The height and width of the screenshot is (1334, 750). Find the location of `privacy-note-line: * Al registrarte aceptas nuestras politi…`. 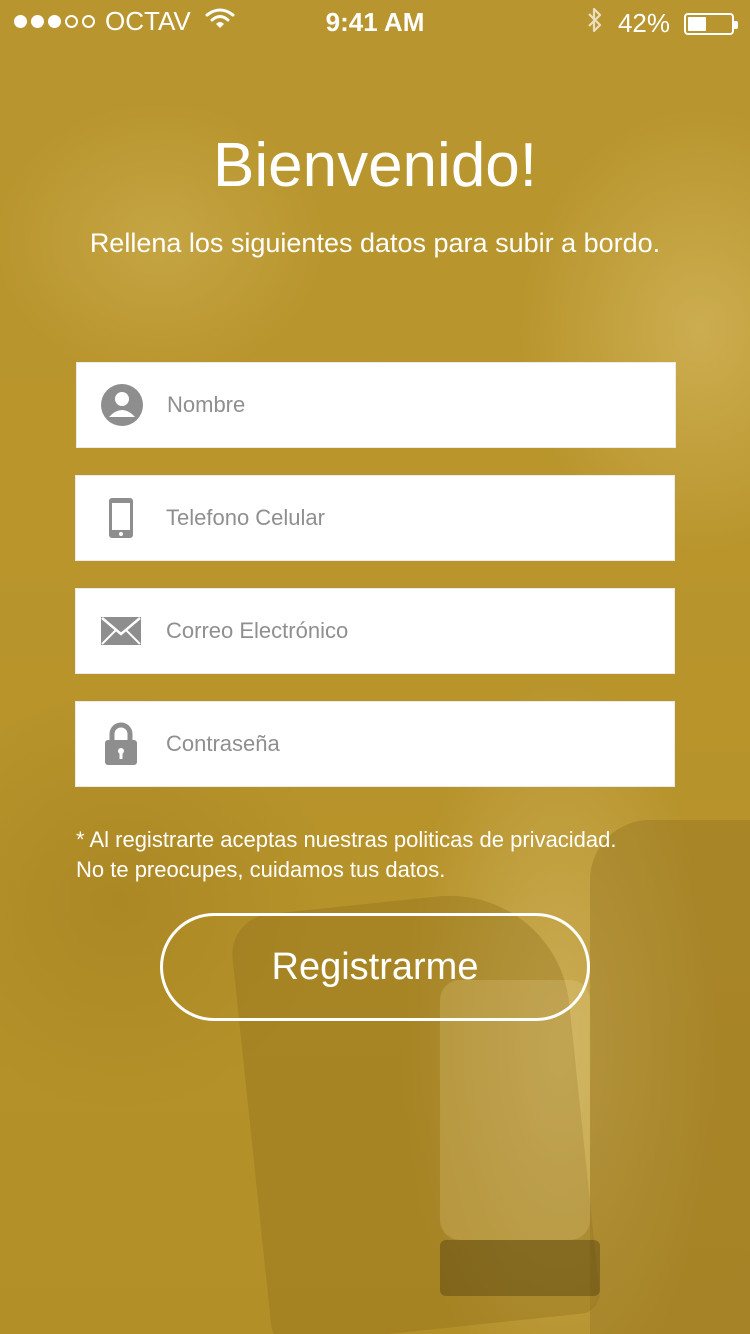

privacy-note-line: * Al registrarte aceptas nuestras politi… is located at coordinates (346, 839).